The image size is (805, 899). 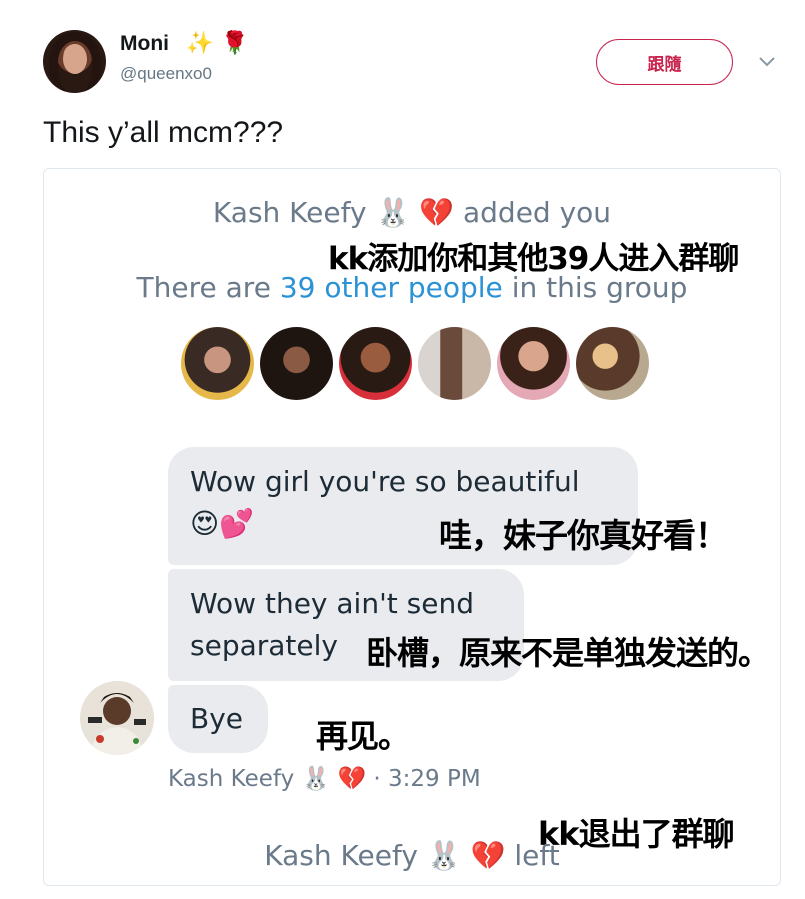 What do you see at coordinates (664, 62) in the screenshot?
I see `follow-button: 跟隨` at bounding box center [664, 62].